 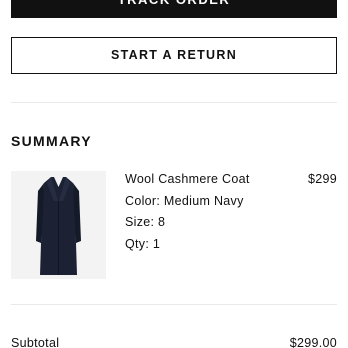 I want to click on item-color: Color: Medium Navy, so click(x=184, y=200).